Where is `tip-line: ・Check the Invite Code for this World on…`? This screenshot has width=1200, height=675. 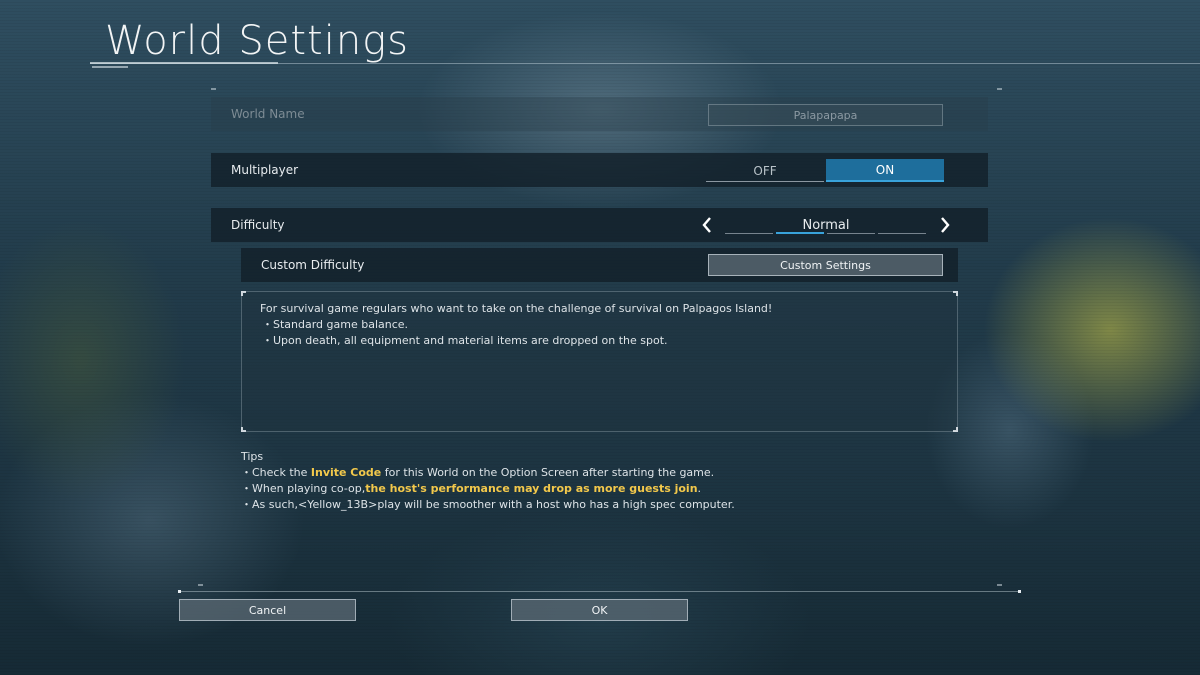 tip-line: ・Check the Invite Code for this World on… is located at coordinates (599, 473).